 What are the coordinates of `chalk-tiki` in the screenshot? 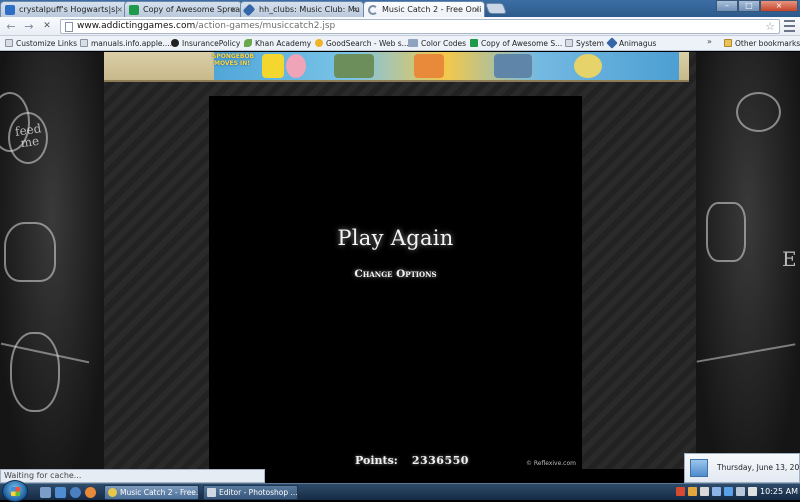 It's located at (726, 232).